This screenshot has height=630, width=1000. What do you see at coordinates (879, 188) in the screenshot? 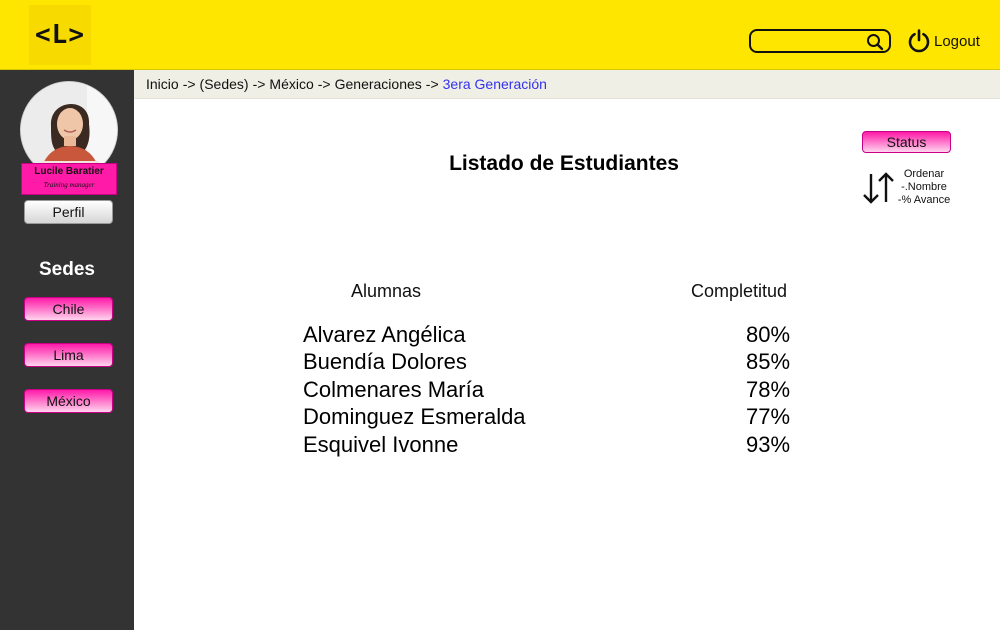
I see `sort-icon` at bounding box center [879, 188].